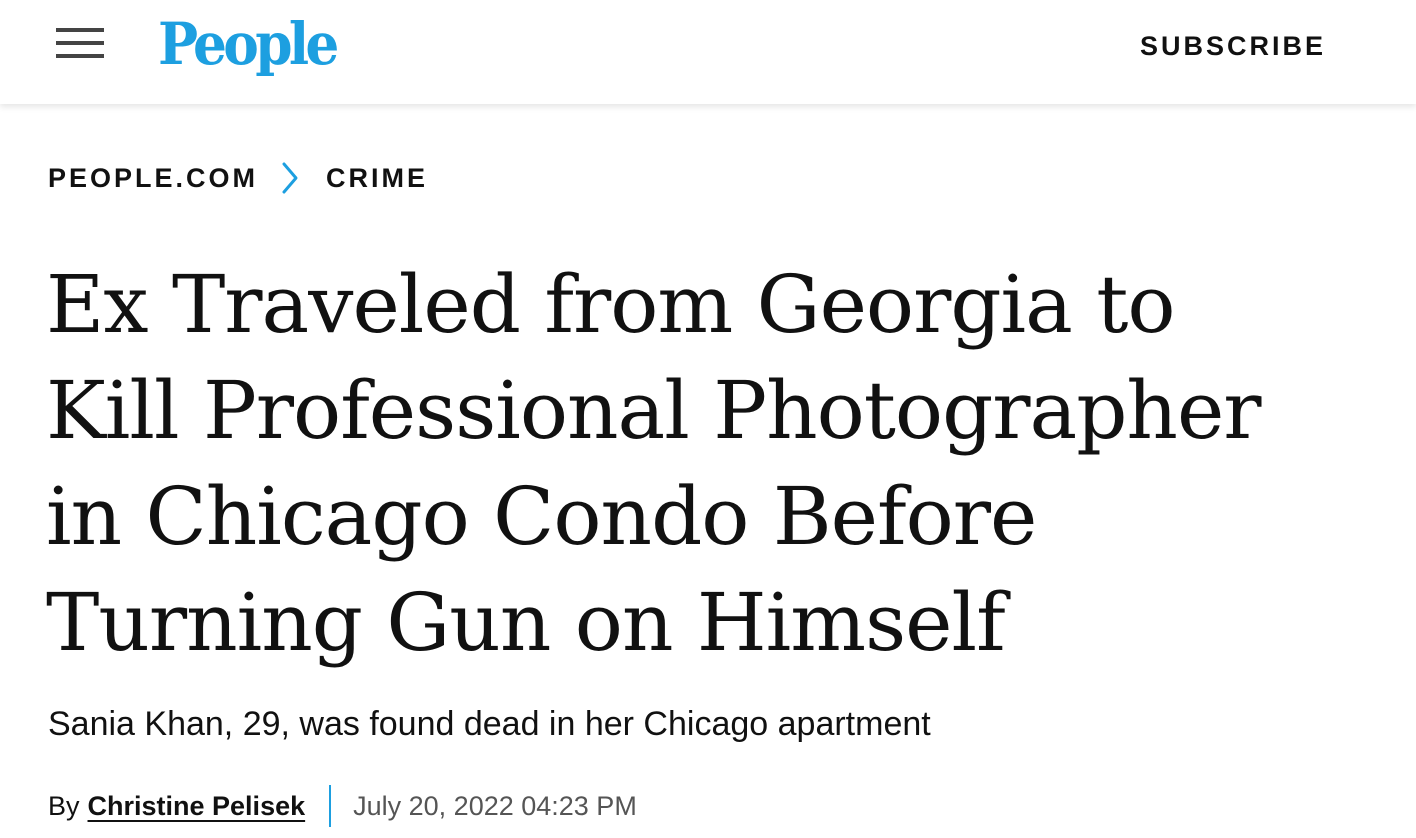  I want to click on headline-line-4: Turning Gun on Himself, so click(526, 622).